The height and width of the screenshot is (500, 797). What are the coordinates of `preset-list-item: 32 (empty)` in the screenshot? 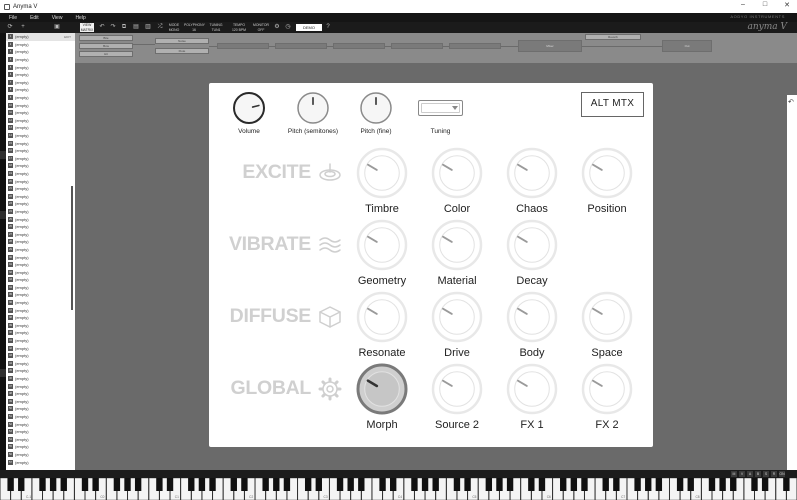 It's located at (40, 272).